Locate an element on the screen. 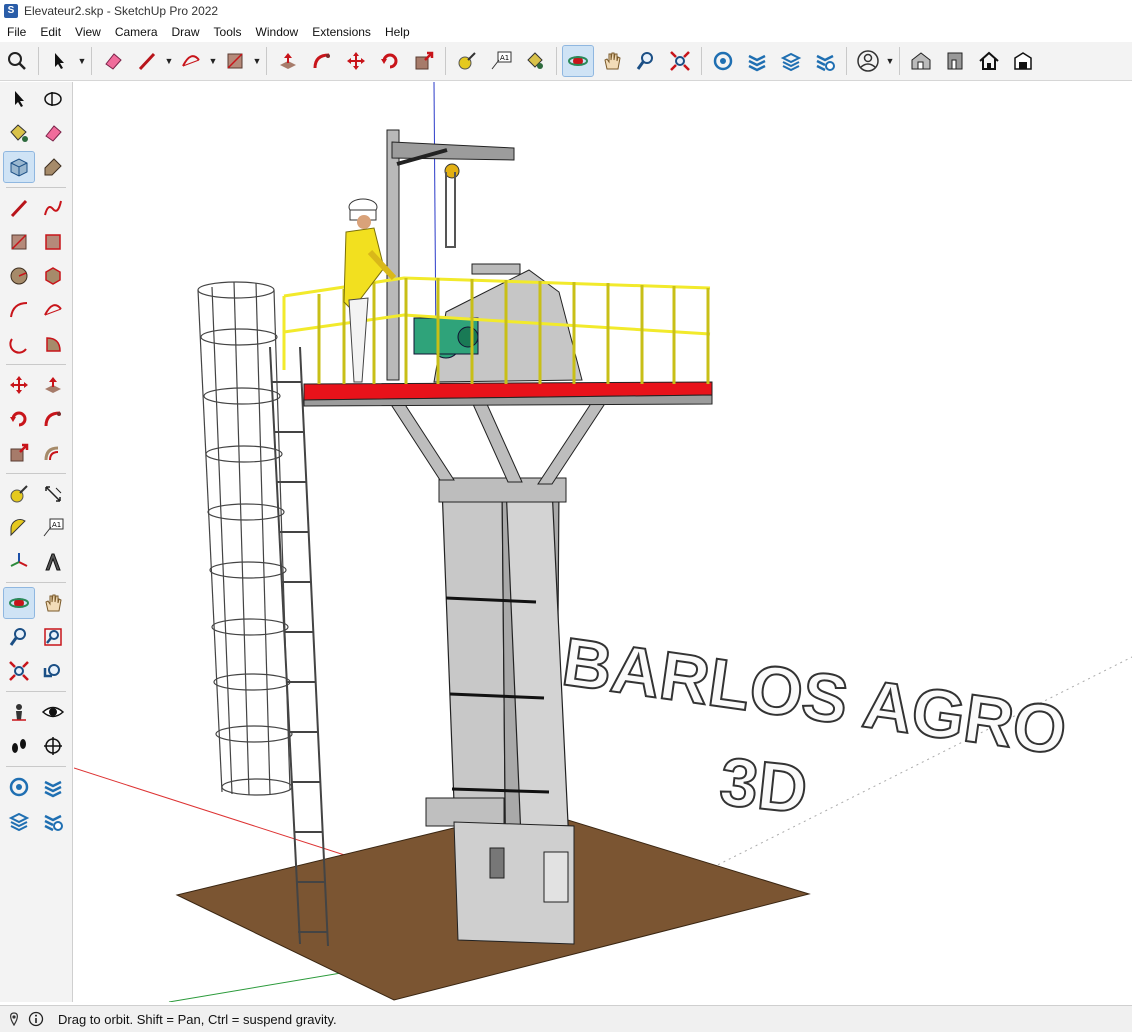  menu-window: Window is located at coordinates (277, 32).